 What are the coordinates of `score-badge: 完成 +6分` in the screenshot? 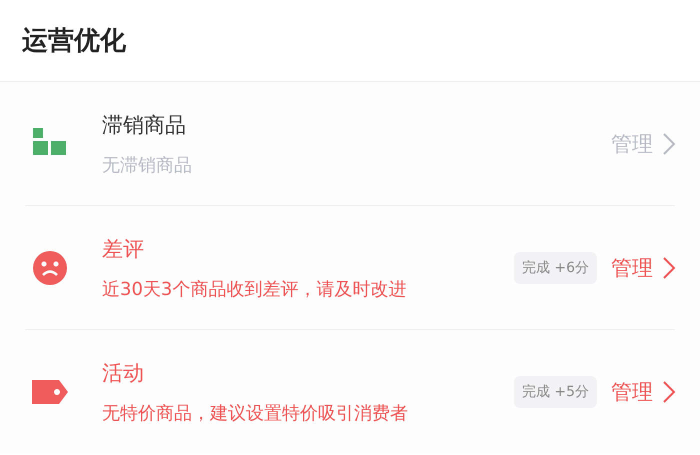 It's located at (555, 268).